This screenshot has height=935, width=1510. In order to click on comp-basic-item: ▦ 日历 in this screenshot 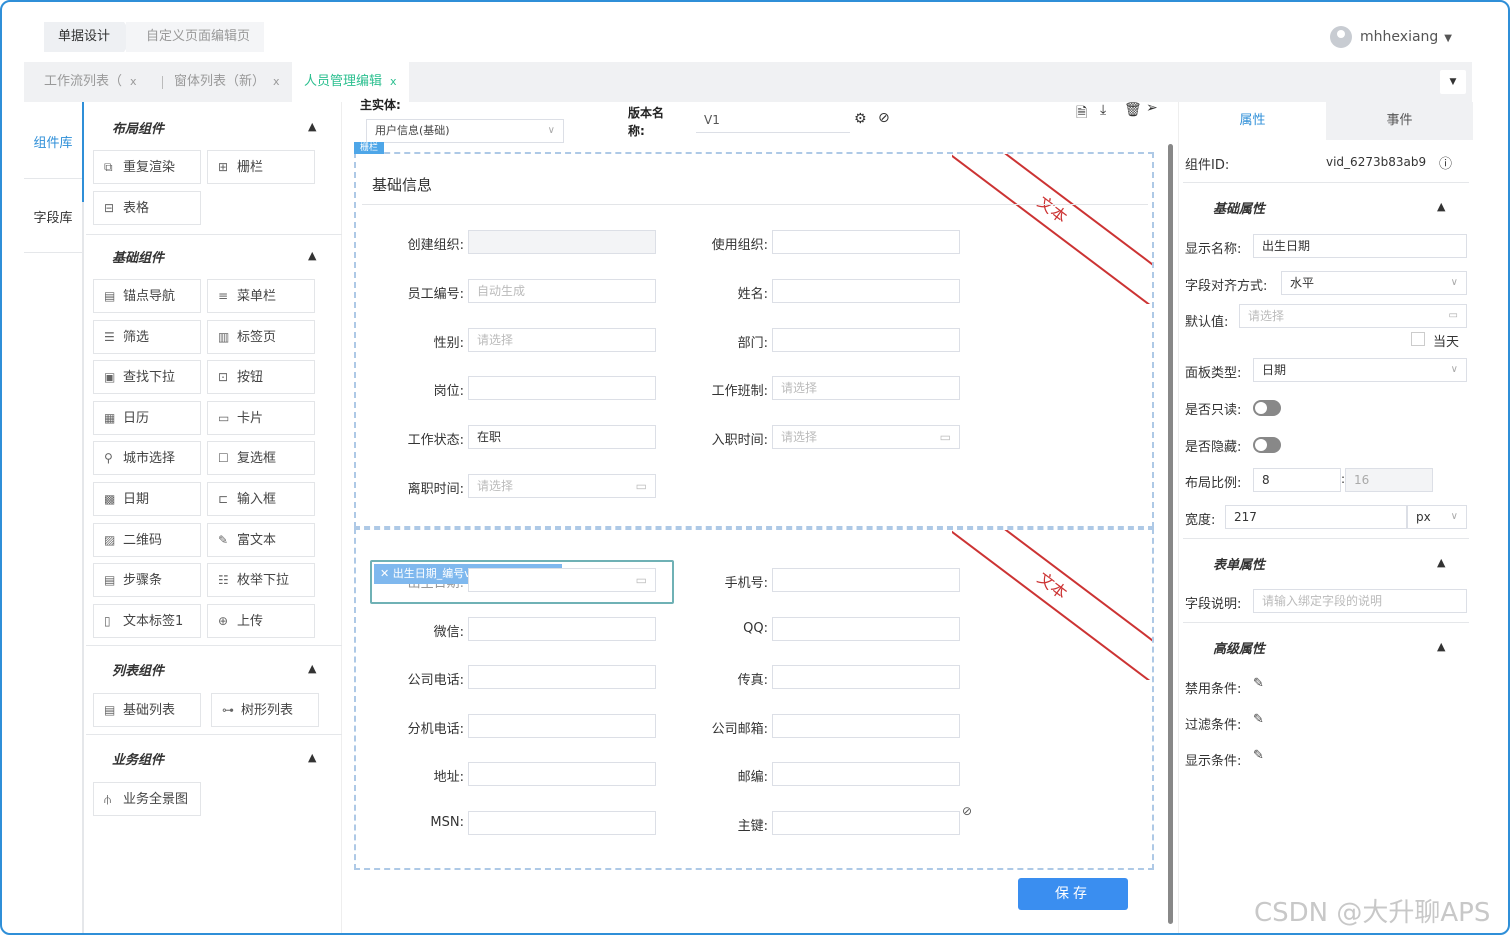, I will do `click(147, 417)`.